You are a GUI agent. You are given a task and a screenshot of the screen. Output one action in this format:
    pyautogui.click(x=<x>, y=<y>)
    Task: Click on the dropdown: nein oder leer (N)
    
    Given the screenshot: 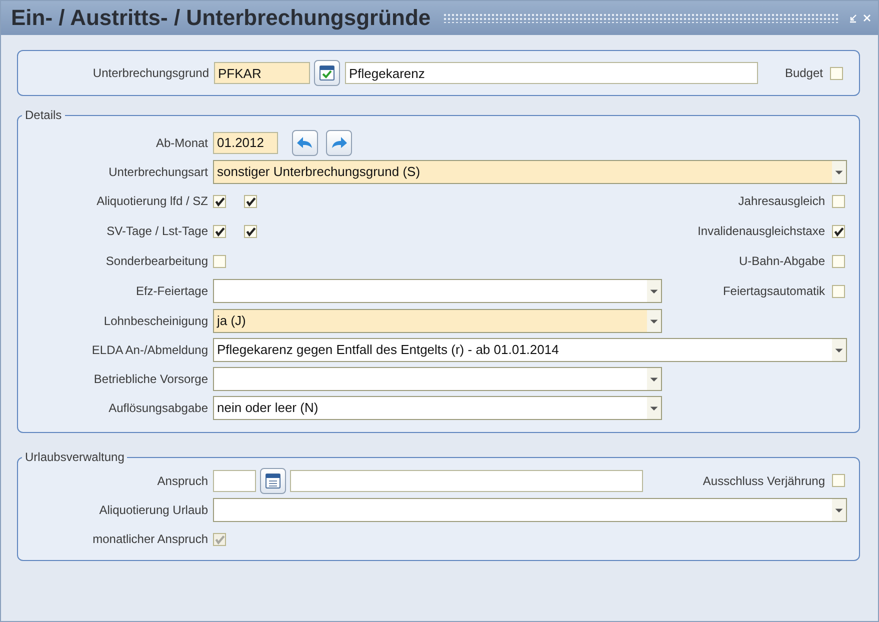 What is the action you would take?
    pyautogui.click(x=437, y=408)
    